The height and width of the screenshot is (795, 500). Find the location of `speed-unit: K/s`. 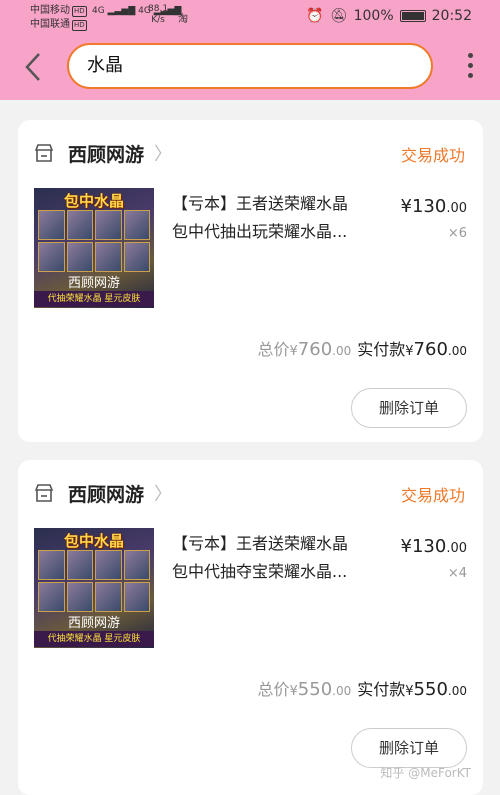

speed-unit: K/s is located at coordinates (158, 20).